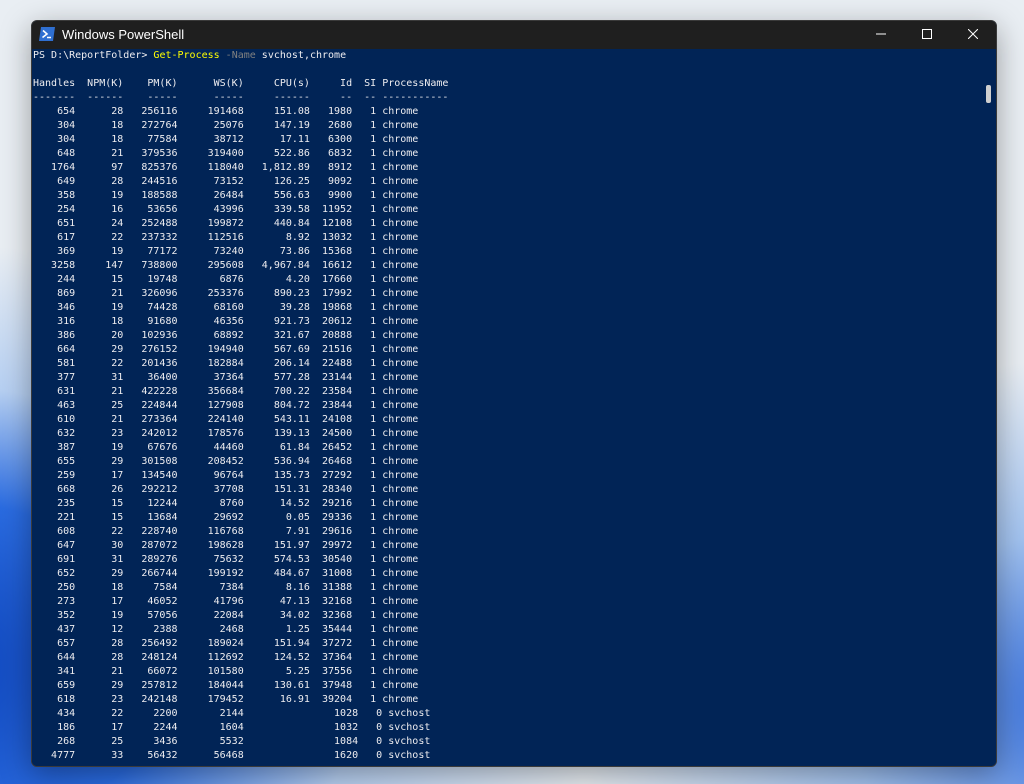  What do you see at coordinates (226, 601) in the screenshot?
I see `table-row: 273 17 46052 41796 47.13 32168 1 chrome` at bounding box center [226, 601].